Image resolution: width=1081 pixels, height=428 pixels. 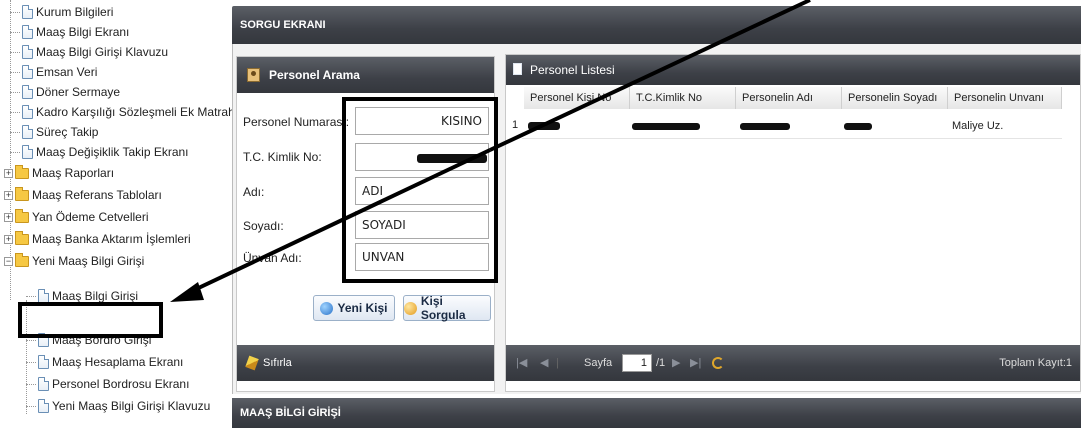 I want to click on tree-item-label: Maaş Bilgi Girişi Klavuzu, so click(x=102, y=52).